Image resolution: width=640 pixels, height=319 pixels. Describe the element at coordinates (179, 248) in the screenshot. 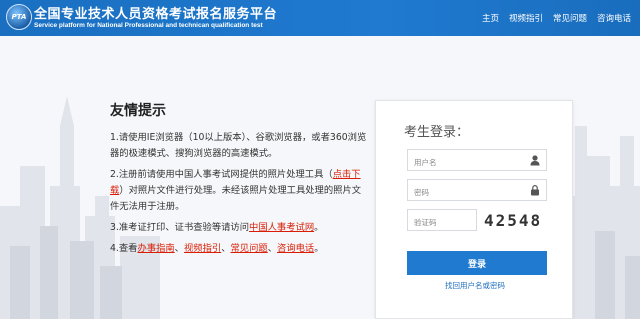

I see `tip-4-sep-1: 、` at that location.